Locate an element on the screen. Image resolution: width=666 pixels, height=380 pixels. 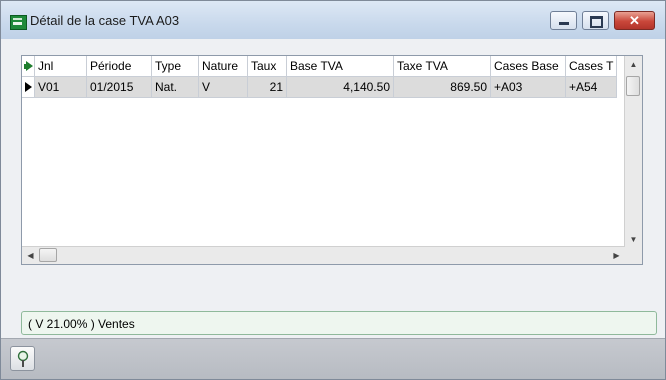
column-header-periode: Période is located at coordinates (119, 66).